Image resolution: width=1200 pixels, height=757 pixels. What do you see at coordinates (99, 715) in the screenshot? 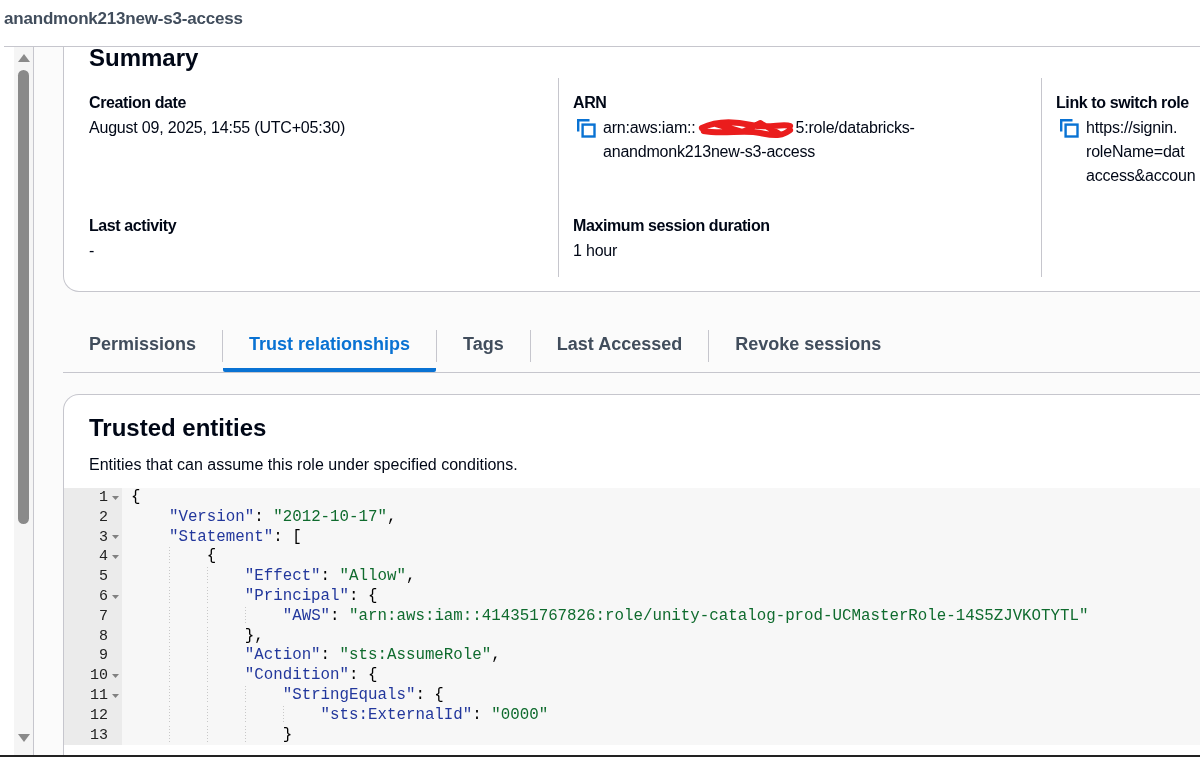
I see `line-number: 12` at bounding box center [99, 715].